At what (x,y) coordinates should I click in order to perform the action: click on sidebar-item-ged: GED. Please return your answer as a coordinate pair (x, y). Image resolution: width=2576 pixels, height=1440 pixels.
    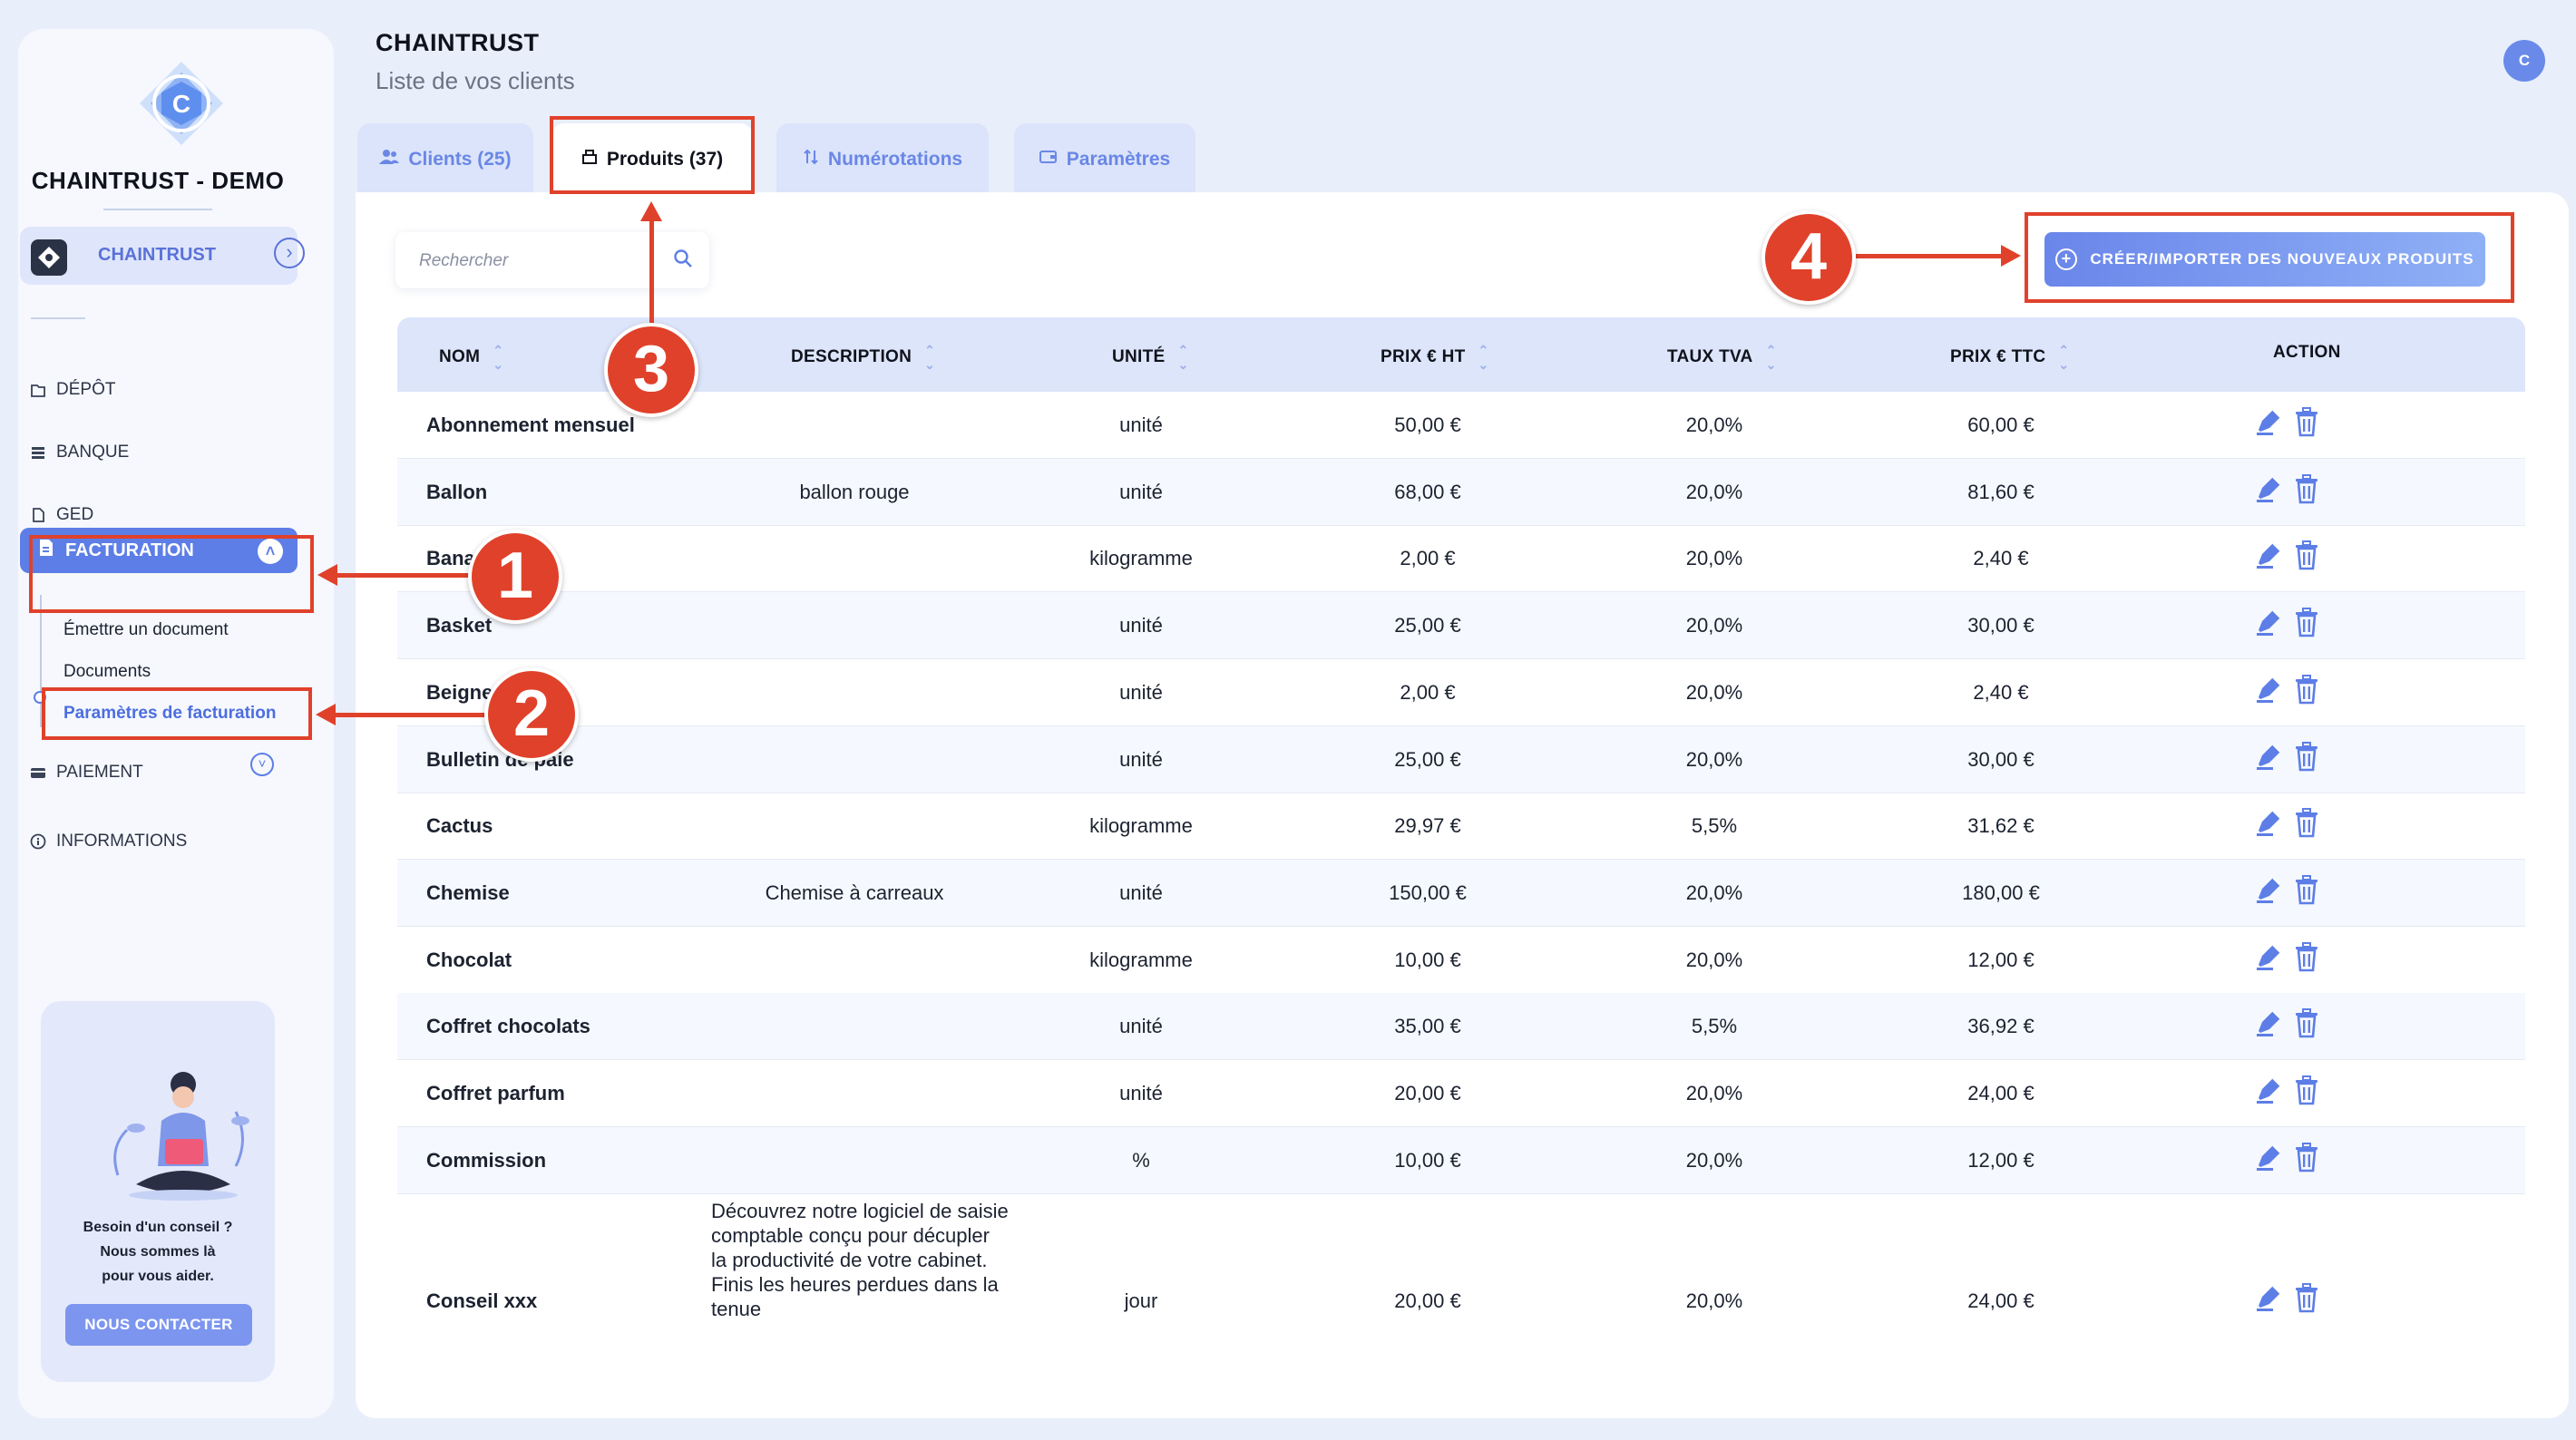
    Looking at the image, I should click on (61, 515).